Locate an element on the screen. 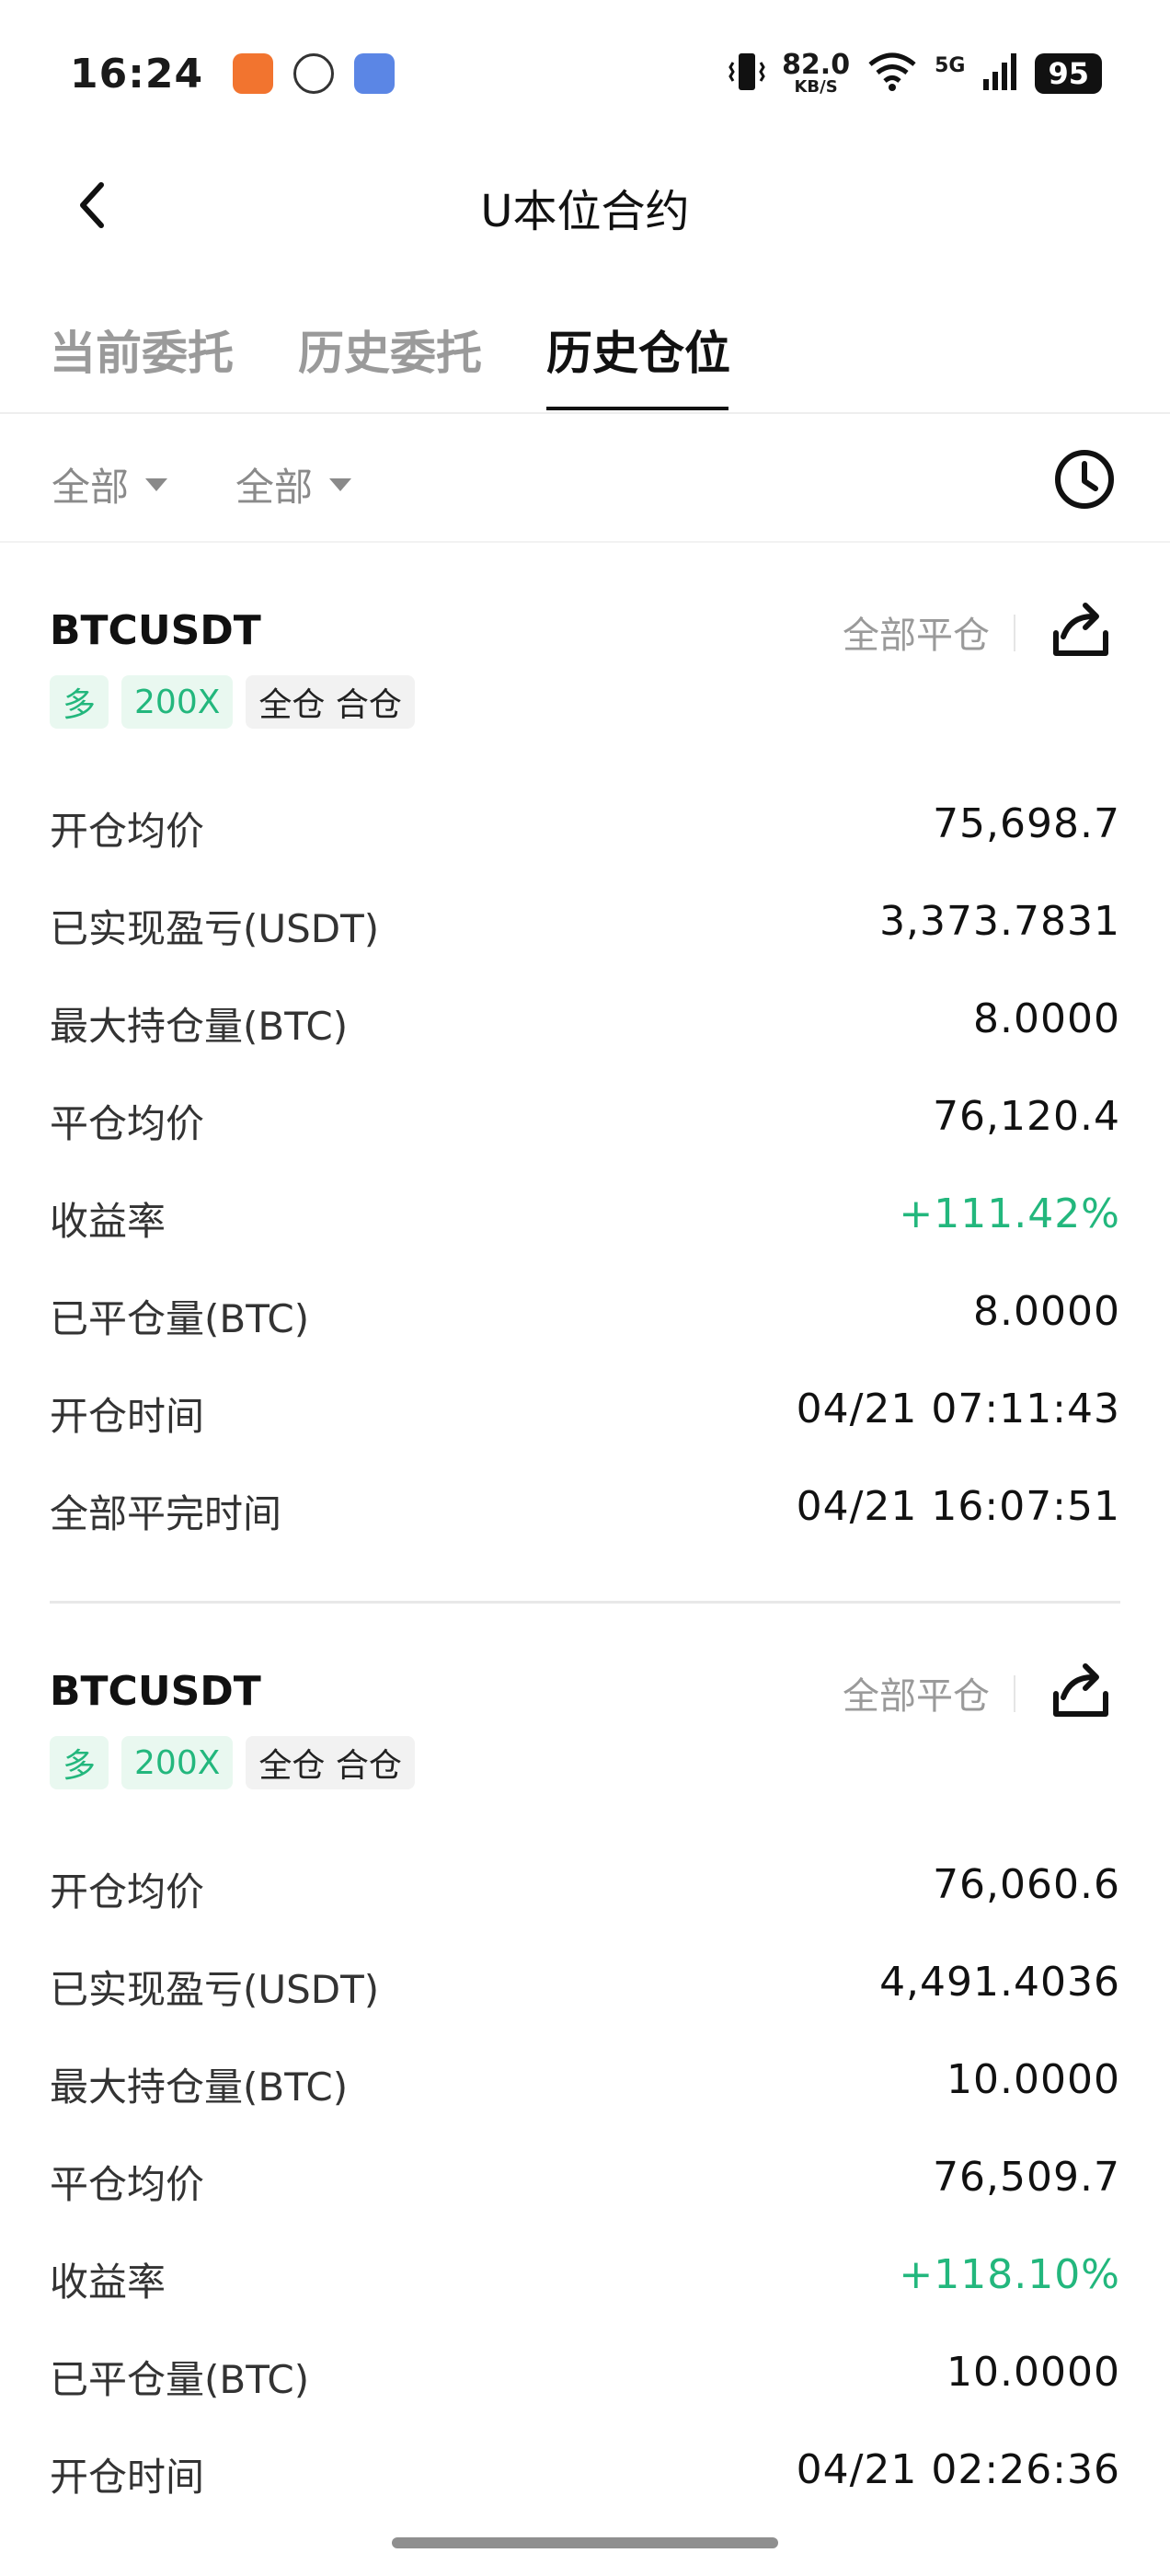 The image size is (1170, 2576). row-label: 全部平完时间 is located at coordinates (166, 1513).